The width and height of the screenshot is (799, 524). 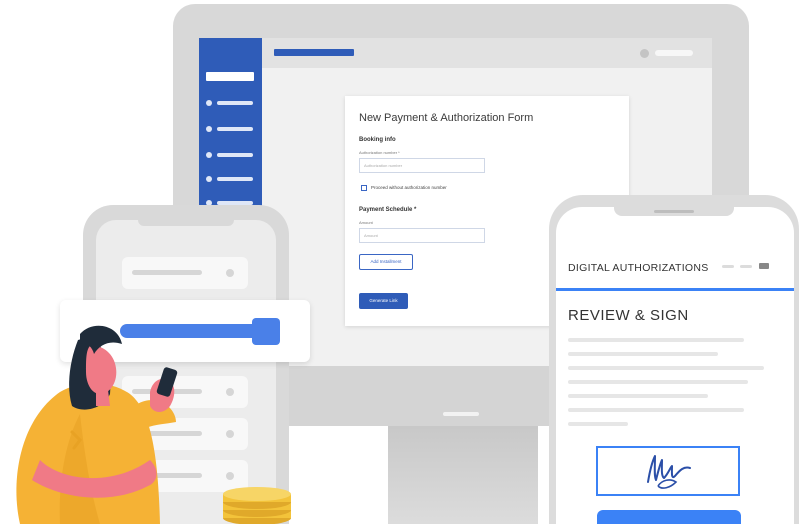 I want to click on sidebar-logo, so click(x=230, y=76).